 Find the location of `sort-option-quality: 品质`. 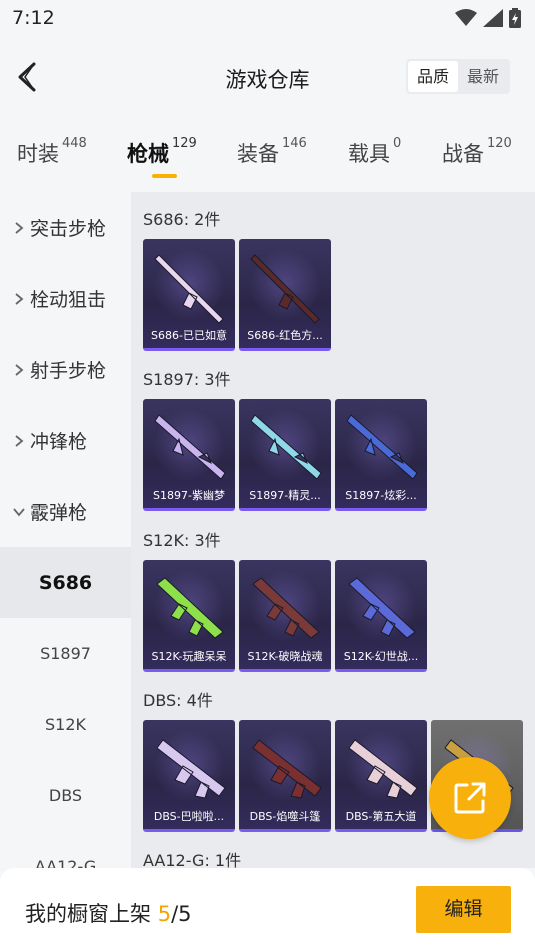

sort-option-quality: 品质 is located at coordinates (433, 76).